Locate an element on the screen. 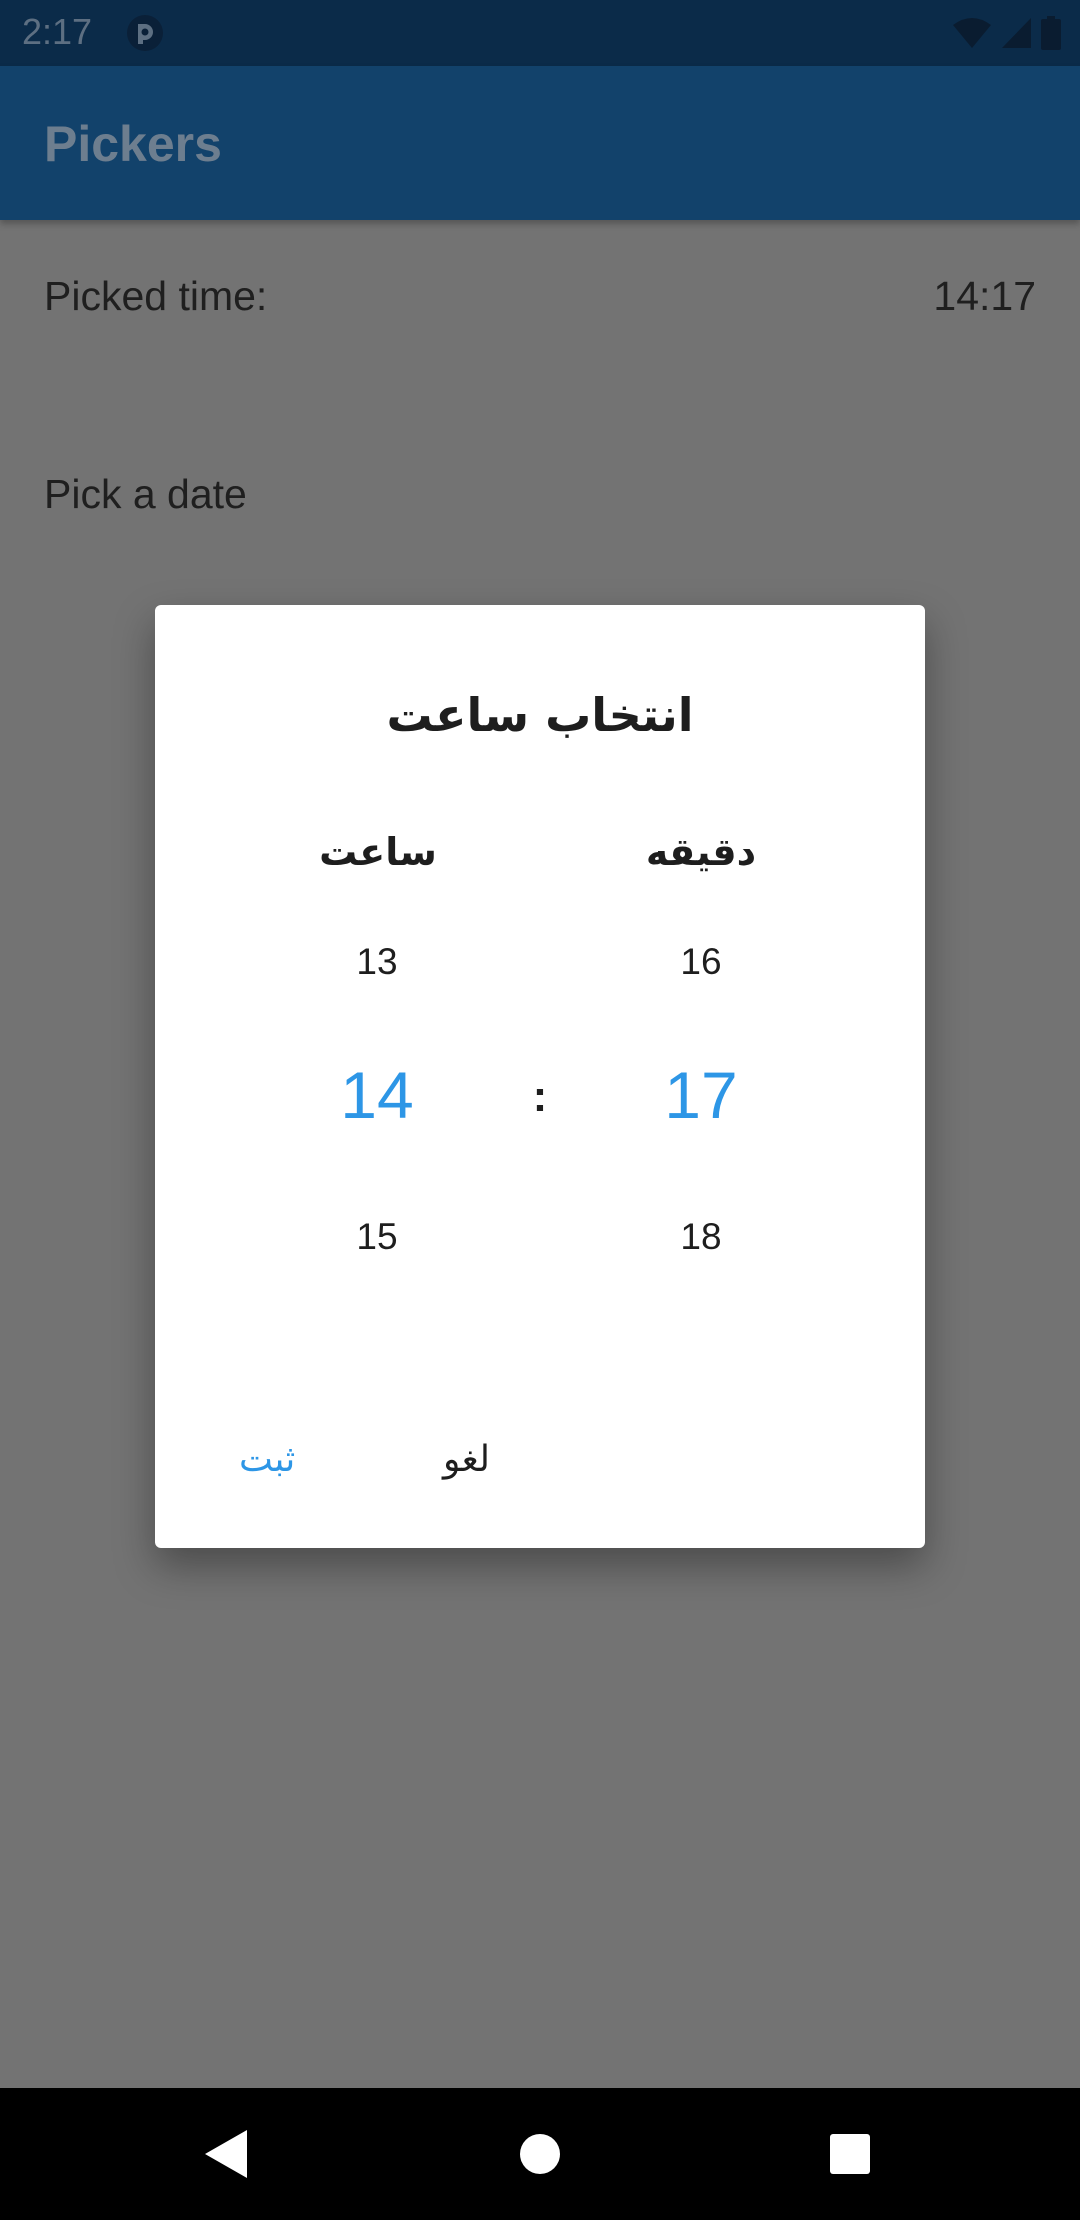 The height and width of the screenshot is (2220, 1080). recents-button is located at coordinates (850, 2154).